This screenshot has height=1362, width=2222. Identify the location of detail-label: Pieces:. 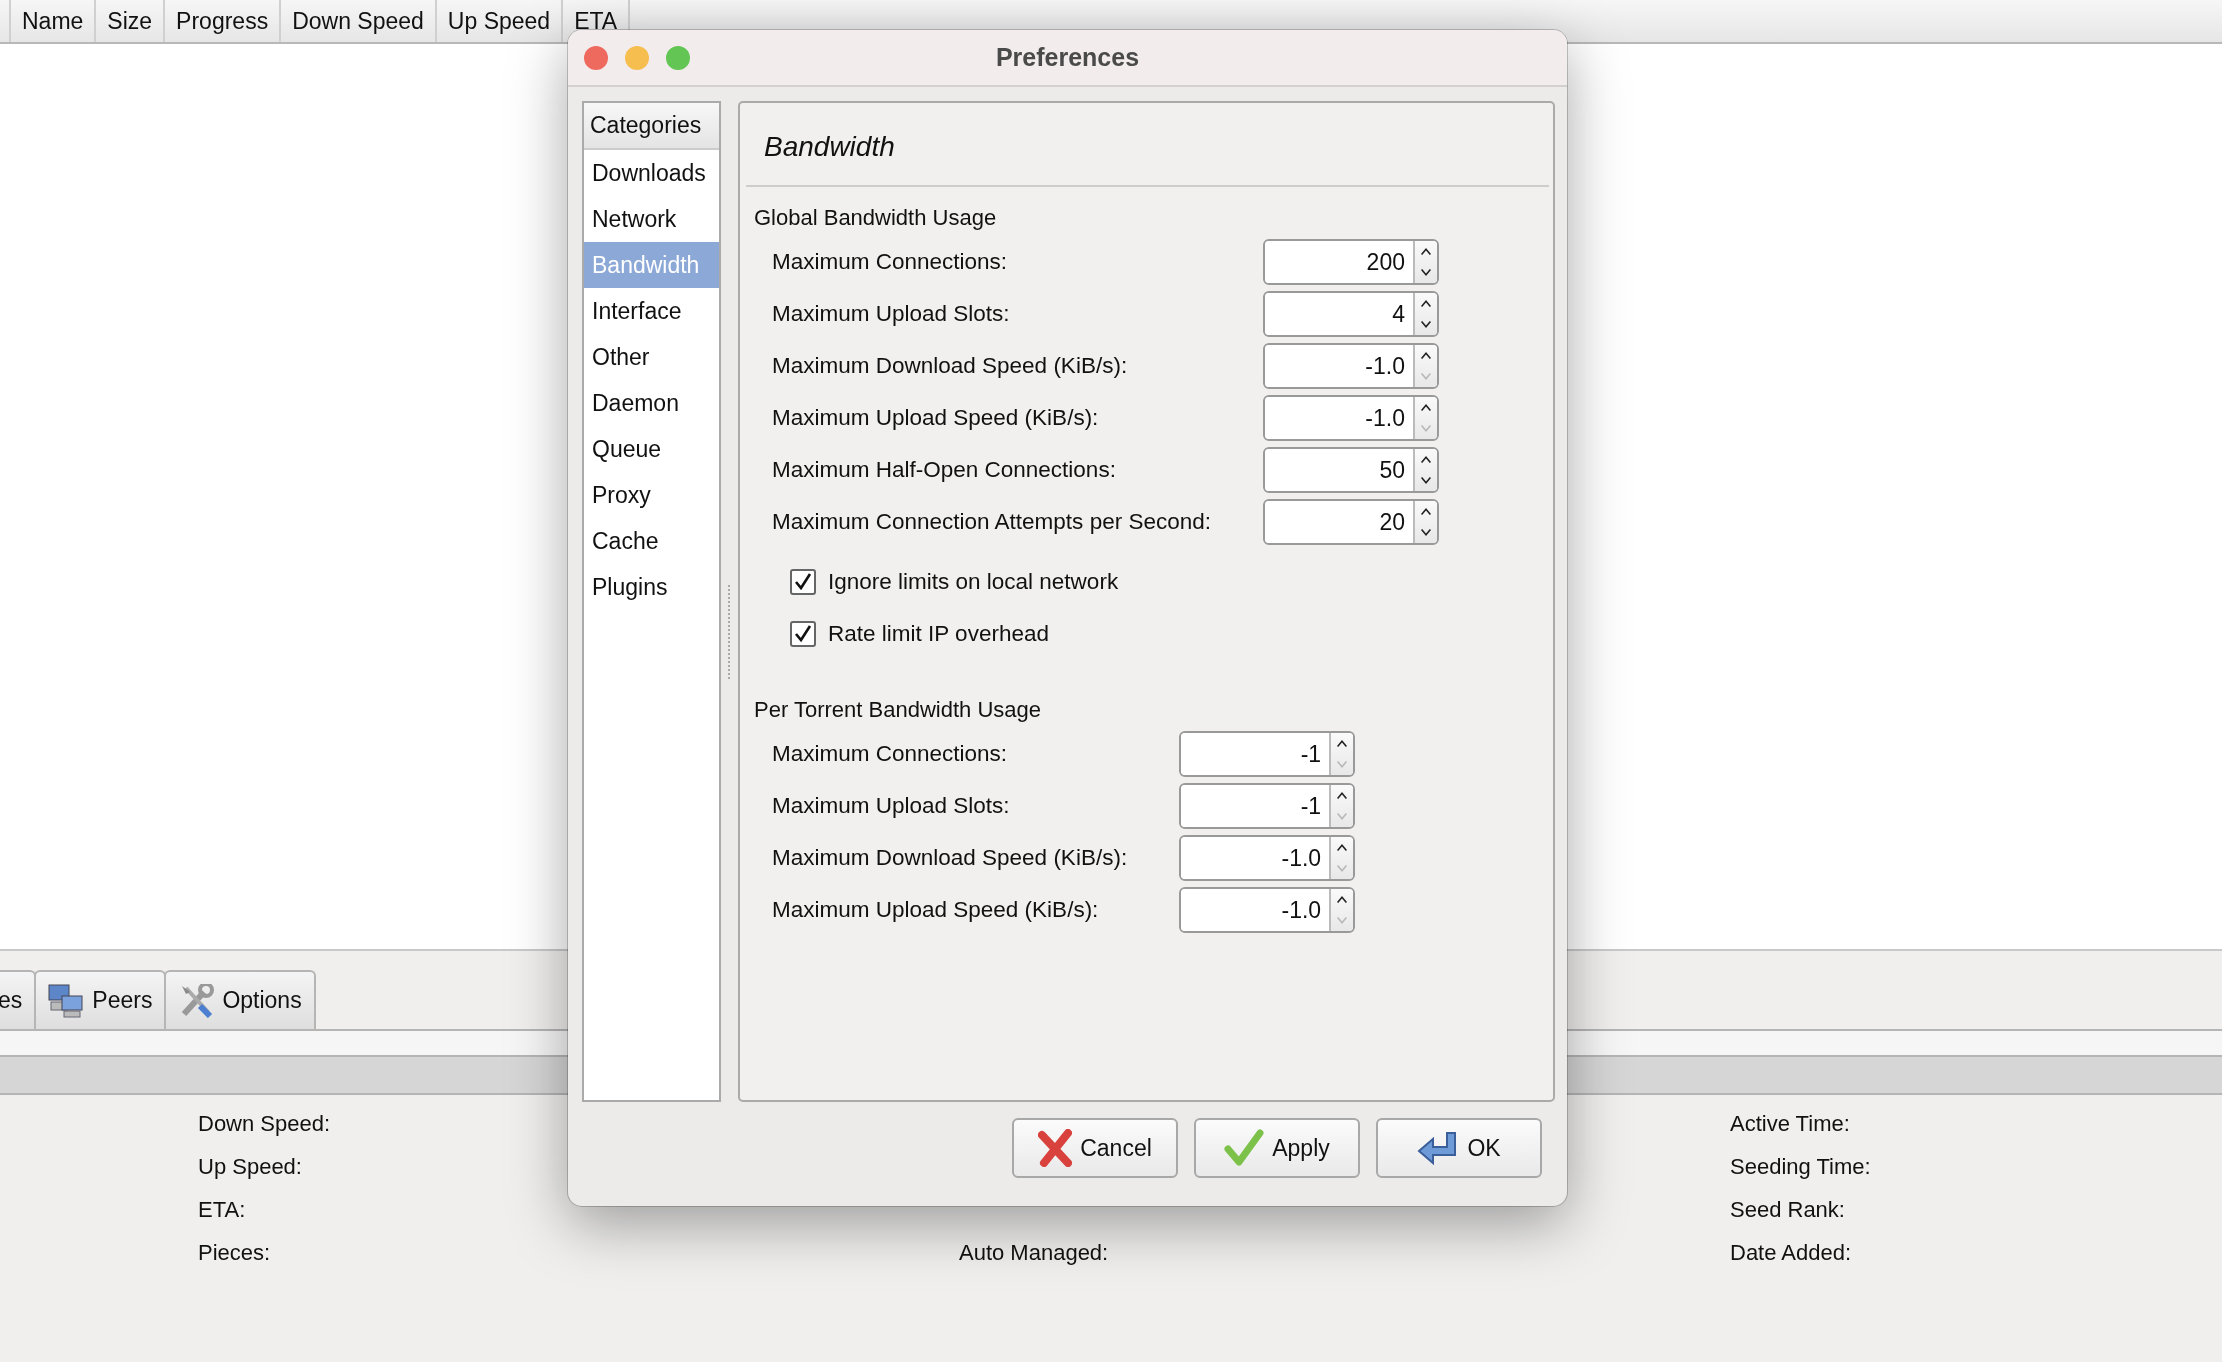
(235, 1253).